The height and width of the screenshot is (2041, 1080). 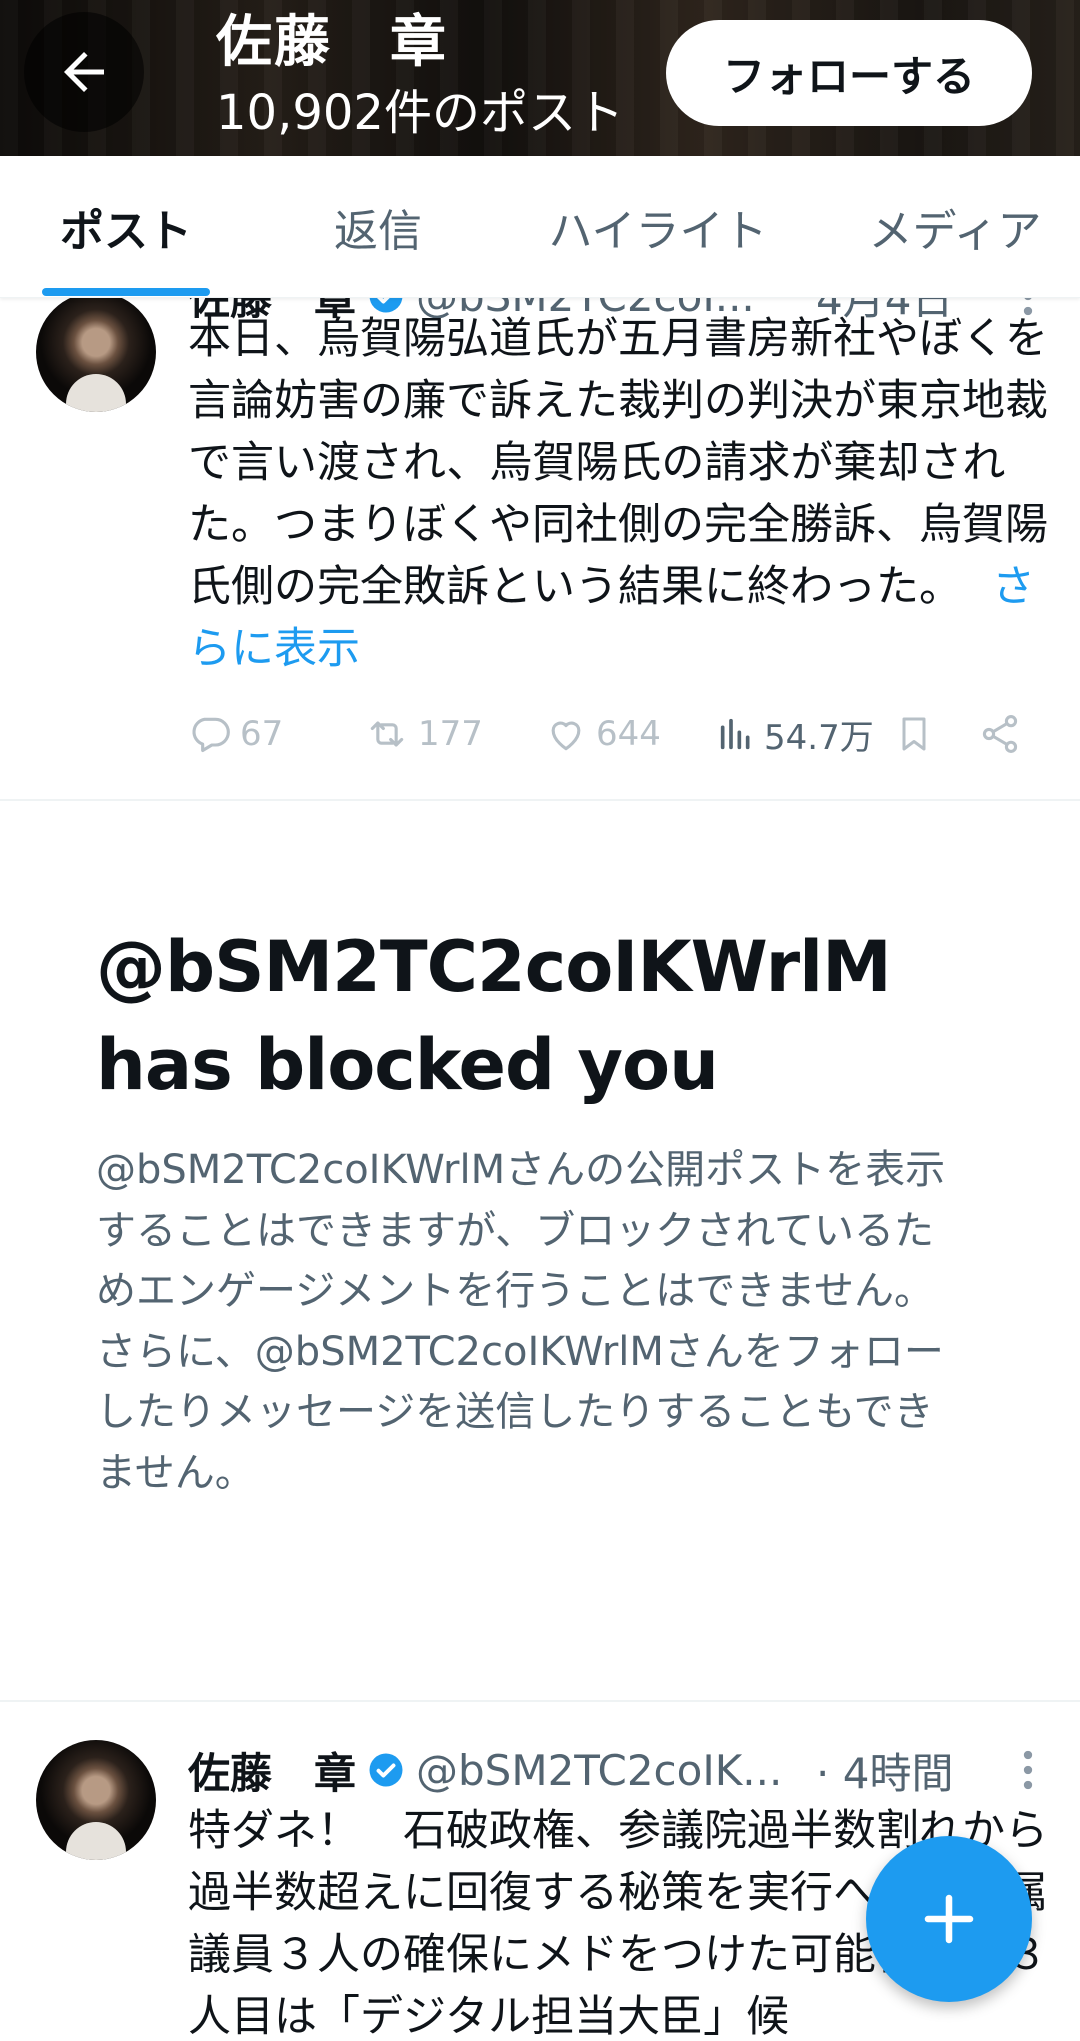 I want to click on view-count: 54.7万, so click(x=819, y=737).